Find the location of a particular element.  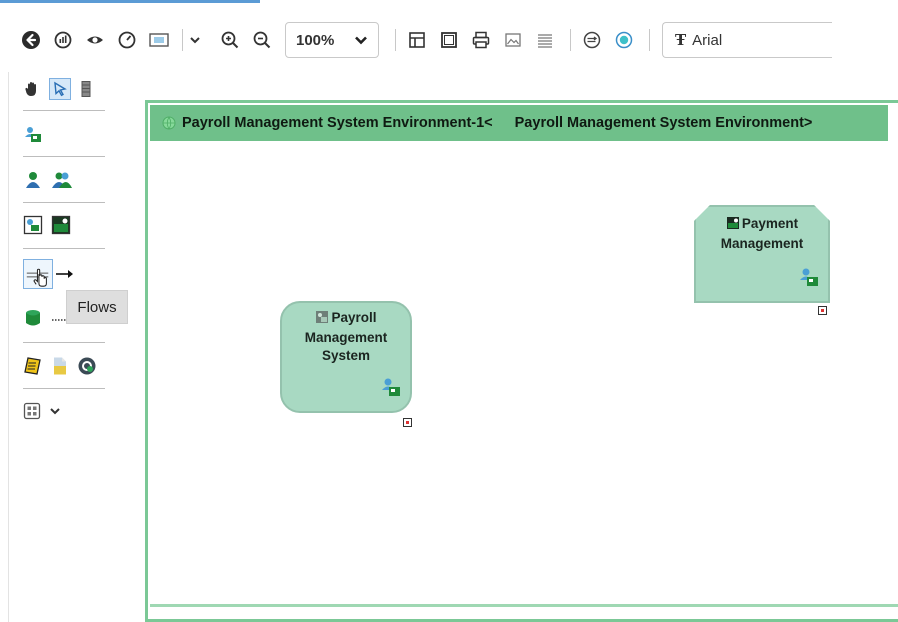

environment-parent: Payroll Management System Environment> is located at coordinates (663, 123).